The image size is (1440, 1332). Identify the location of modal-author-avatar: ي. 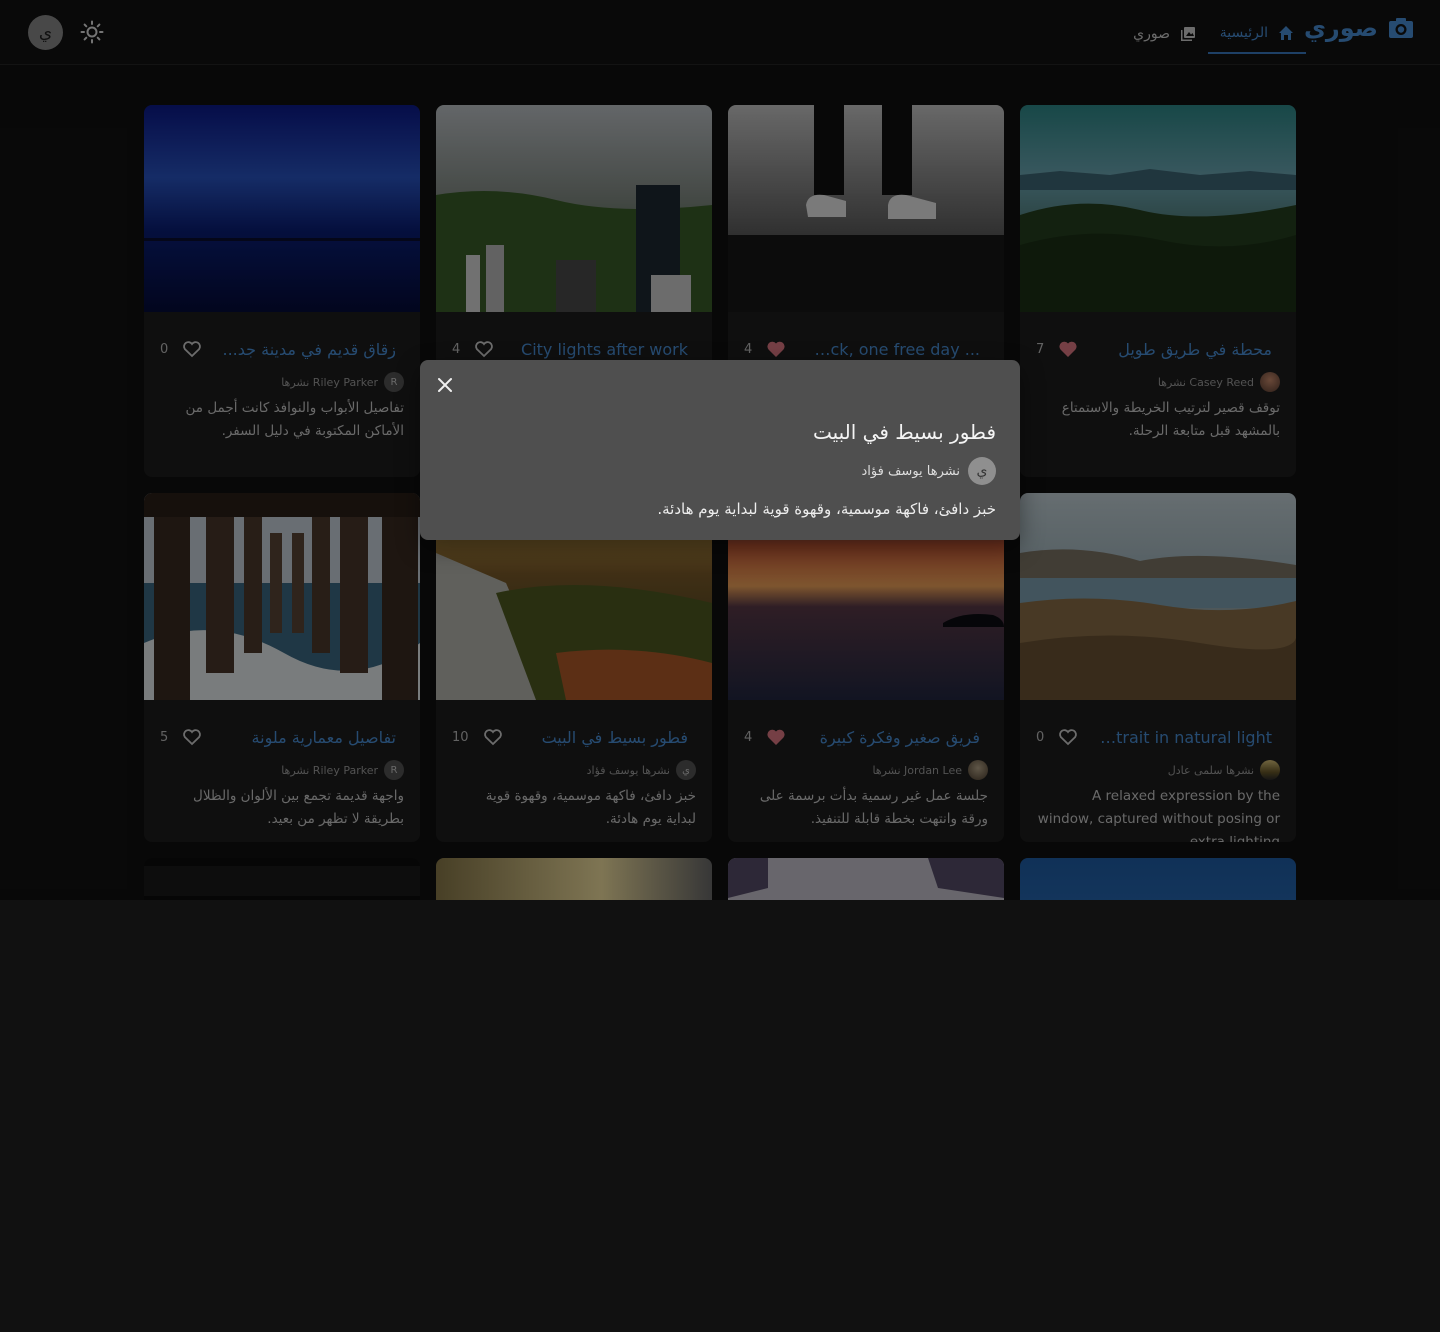
(982, 471).